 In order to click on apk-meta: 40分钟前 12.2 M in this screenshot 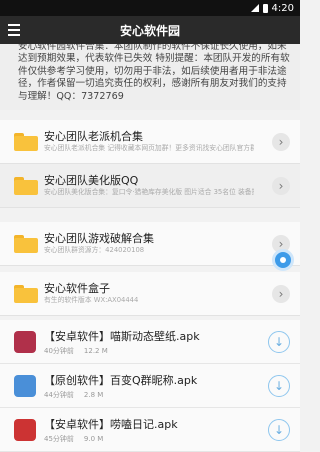, I will do `click(81, 351)`.